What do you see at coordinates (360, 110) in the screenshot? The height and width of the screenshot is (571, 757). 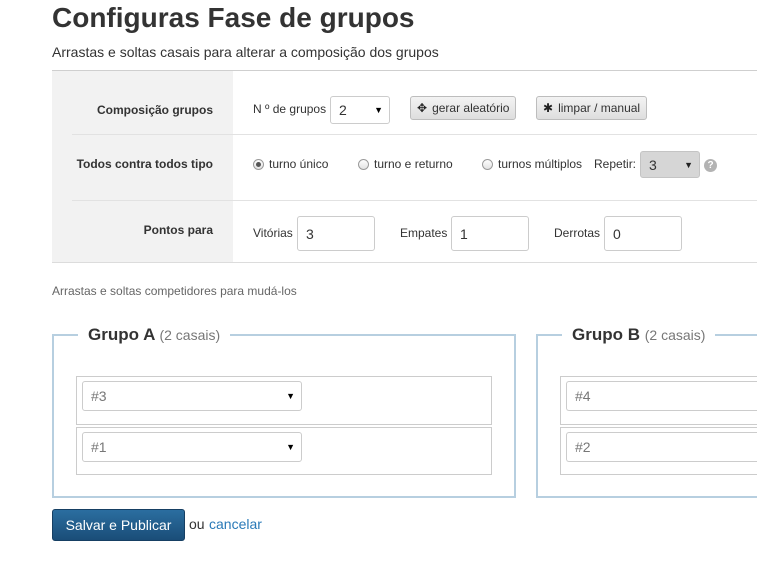 I see `num-groups-select: 2 ▼` at bounding box center [360, 110].